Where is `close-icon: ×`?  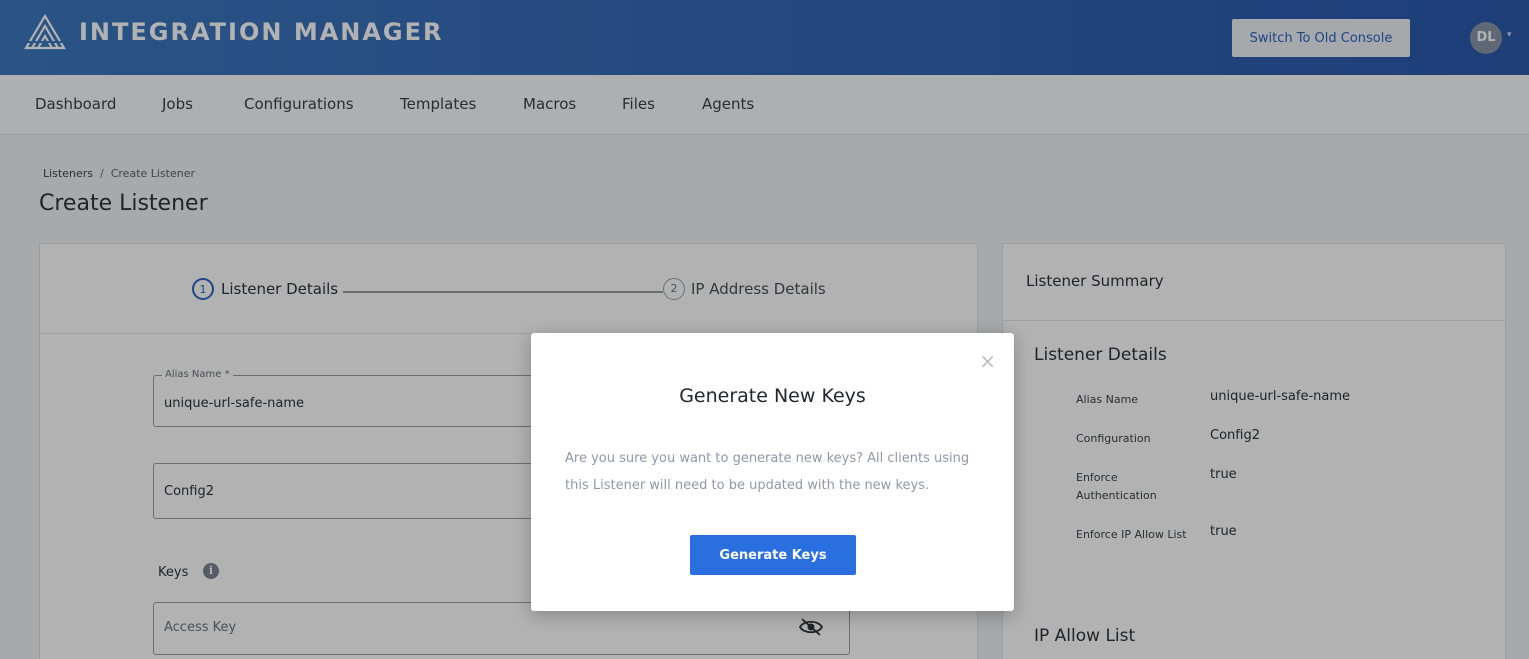
close-icon: × is located at coordinates (987, 361).